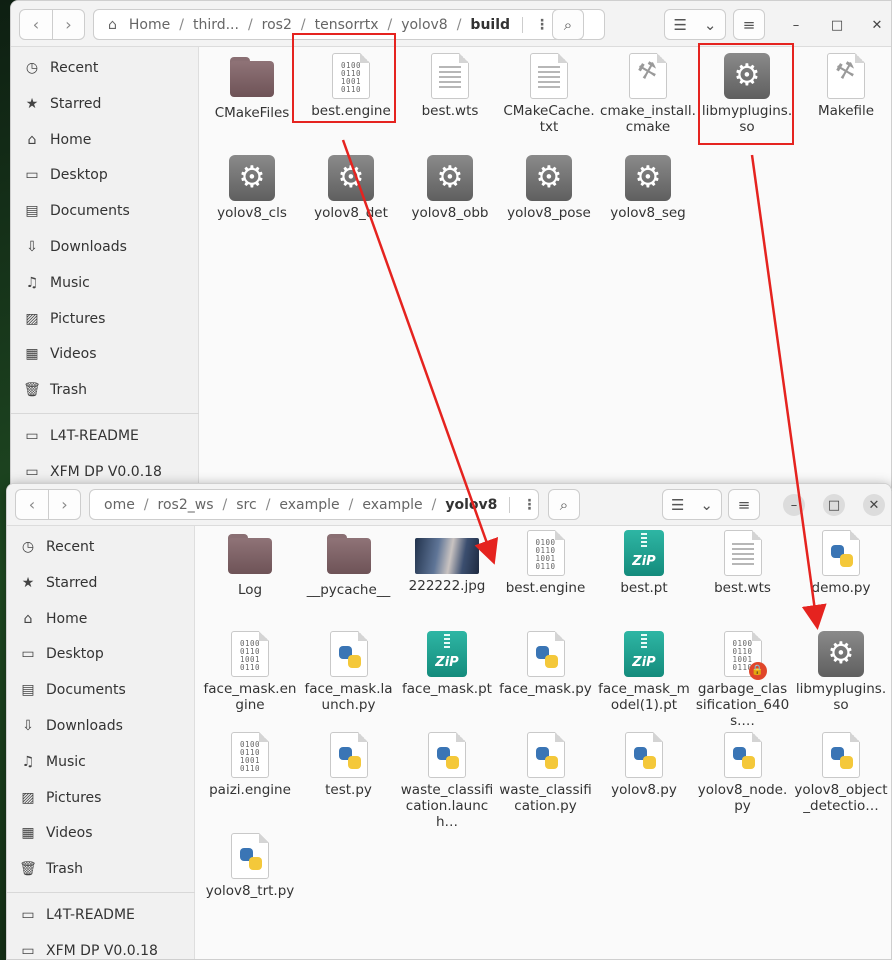  What do you see at coordinates (32, 175) in the screenshot?
I see `desktop-icon: ▭` at bounding box center [32, 175].